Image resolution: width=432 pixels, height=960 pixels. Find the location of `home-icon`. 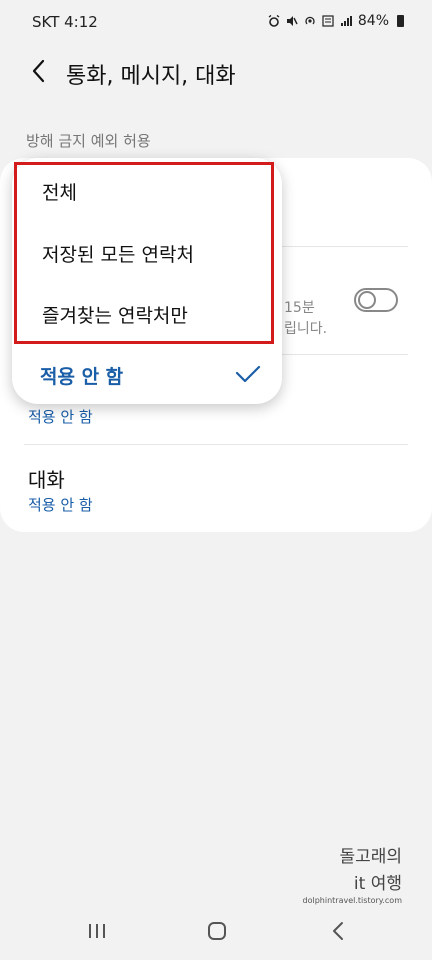

home-icon is located at coordinates (217, 931).